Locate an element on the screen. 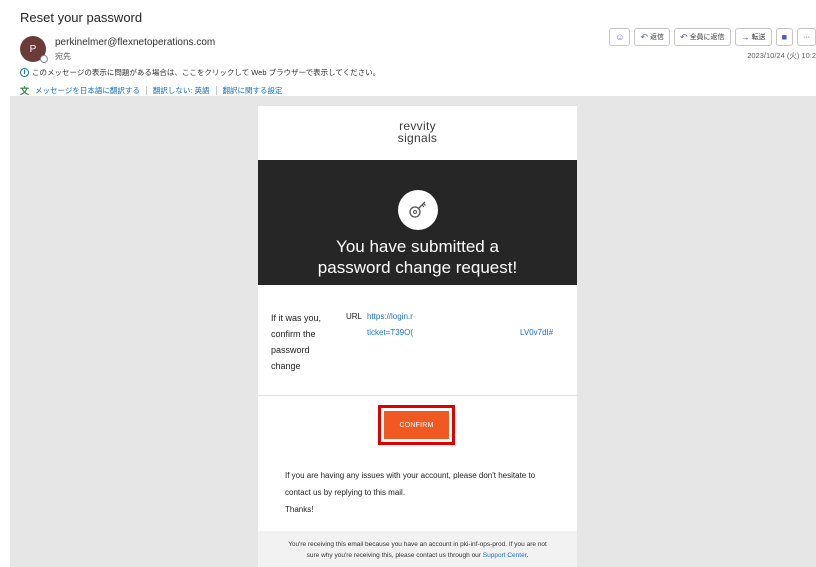 Image resolution: width=816 pixels, height=567 pixels. more-actions-button: ··· is located at coordinates (806, 37).